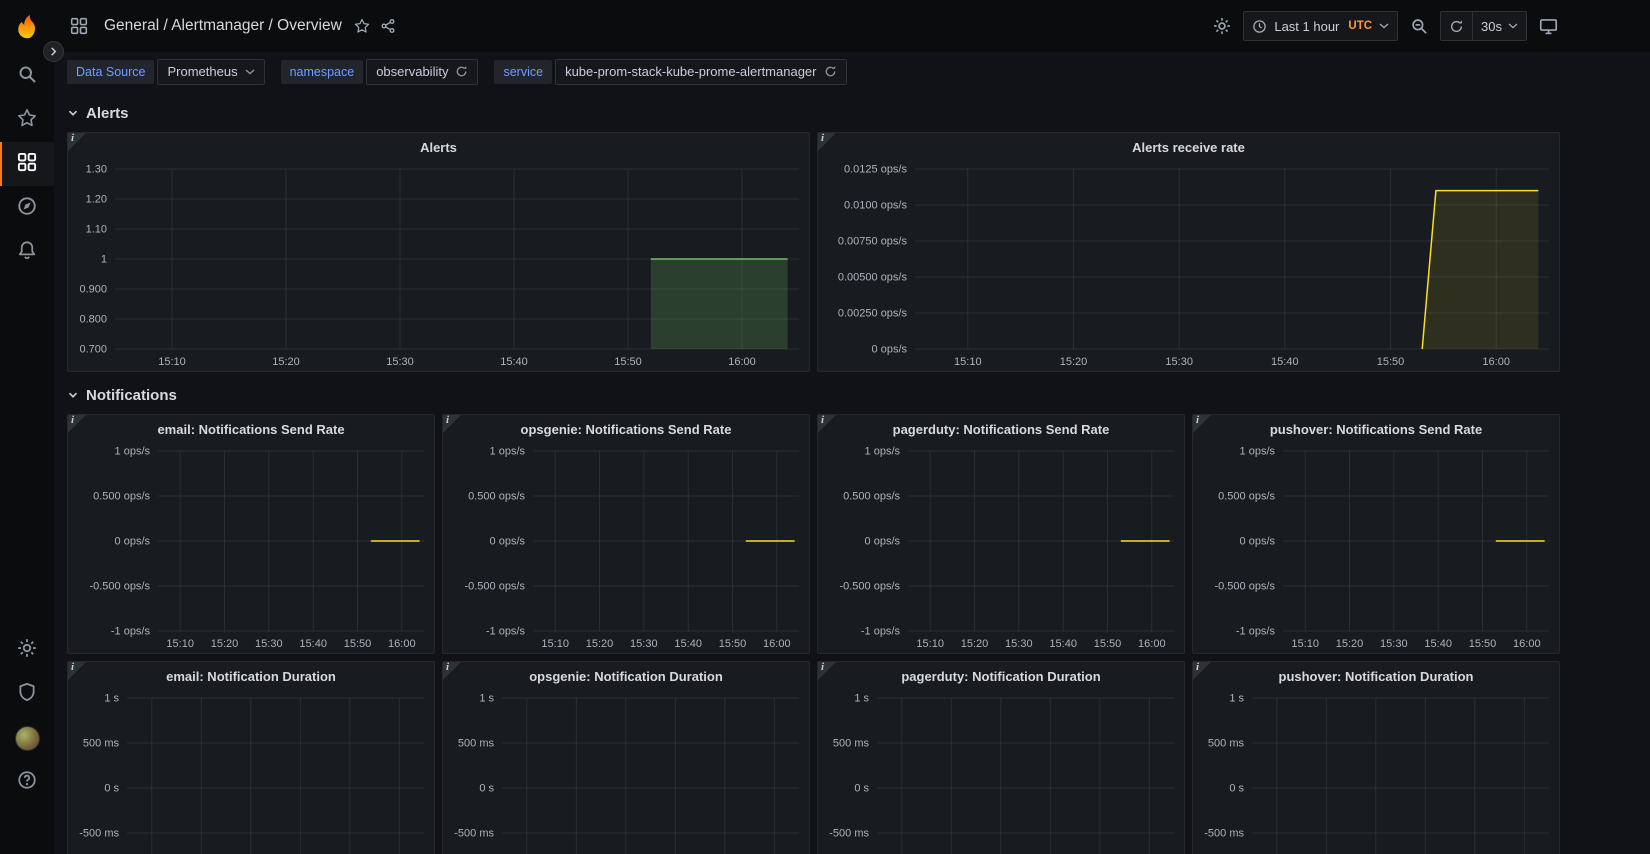 This screenshot has width=1650, height=854. What do you see at coordinates (251, 676) in the screenshot?
I see `panel-title: email: Notification Duration` at bounding box center [251, 676].